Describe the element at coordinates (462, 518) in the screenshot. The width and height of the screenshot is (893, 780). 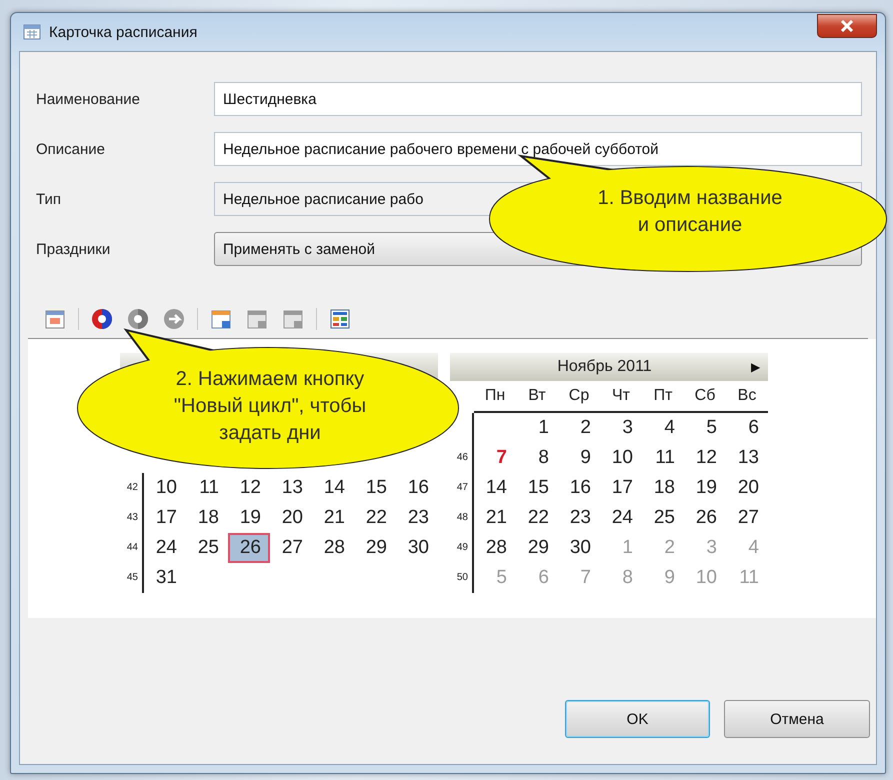
I see `week-number: 48` at that location.